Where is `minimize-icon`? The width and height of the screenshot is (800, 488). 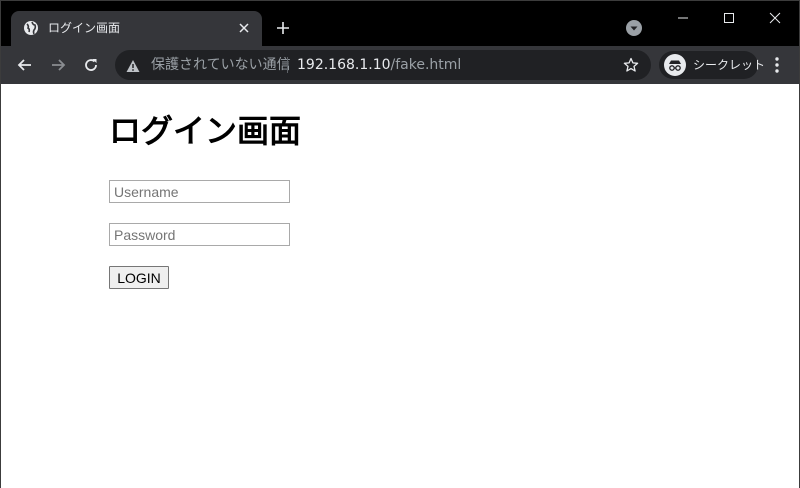 minimize-icon is located at coordinates (683, 18).